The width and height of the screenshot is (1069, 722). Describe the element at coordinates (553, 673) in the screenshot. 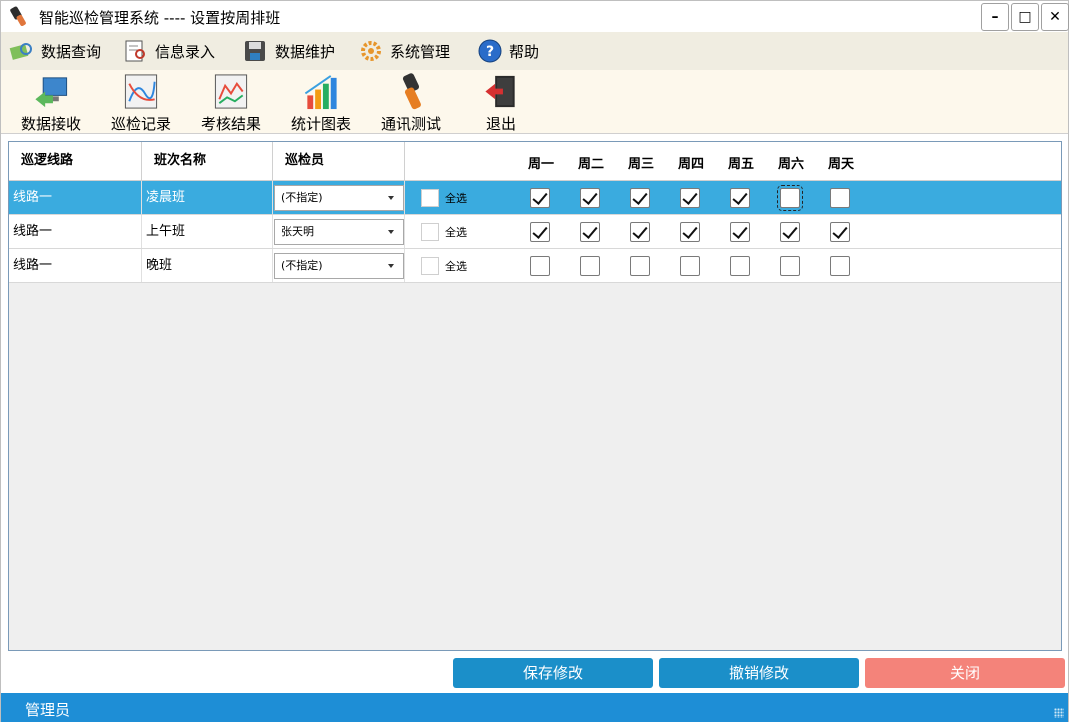

I see `save-changes-button: 保存修改` at that location.